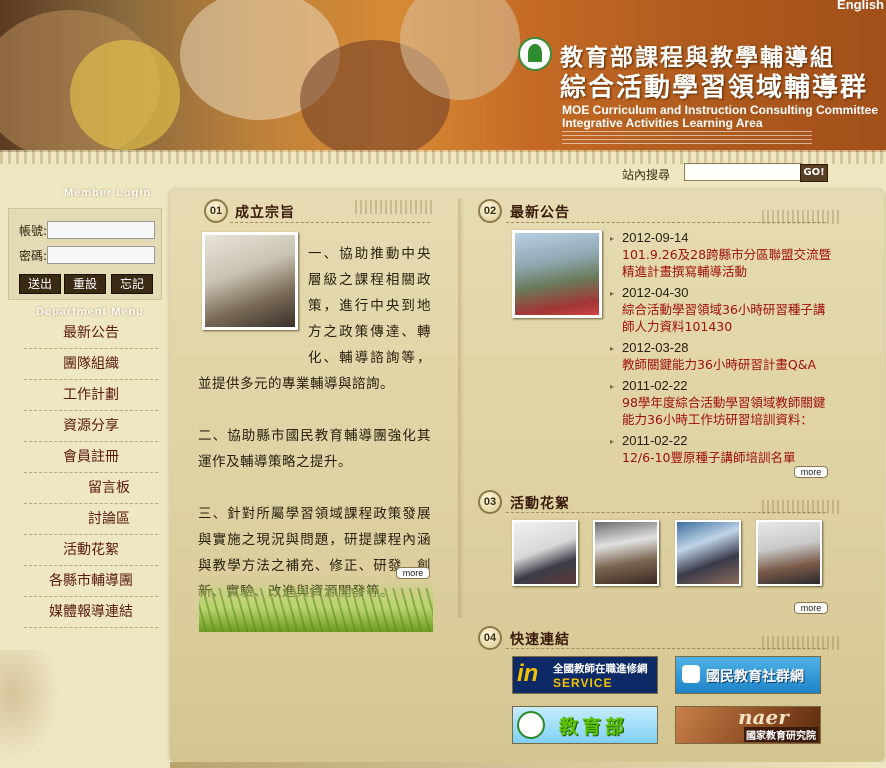  Describe the element at coordinates (531, 725) in the screenshot. I see `moe-emblem-icon` at that location.